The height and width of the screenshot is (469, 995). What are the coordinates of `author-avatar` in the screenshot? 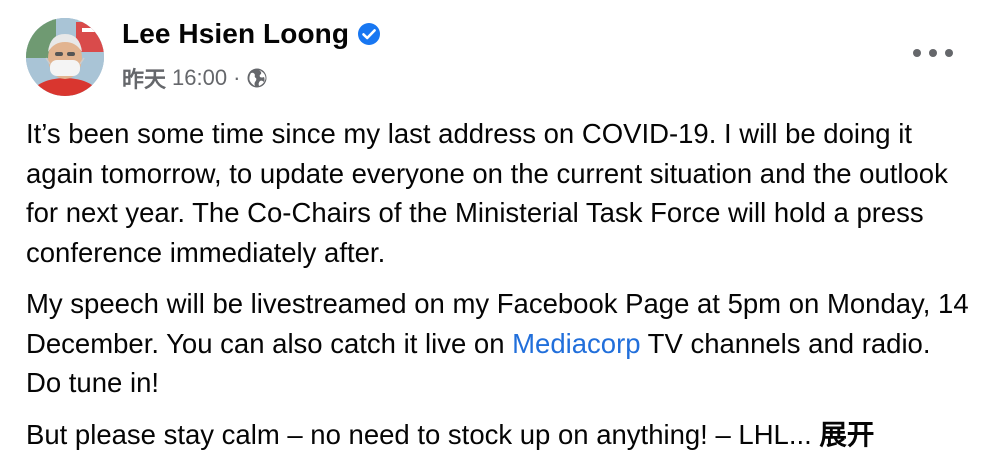 It's located at (65, 57).